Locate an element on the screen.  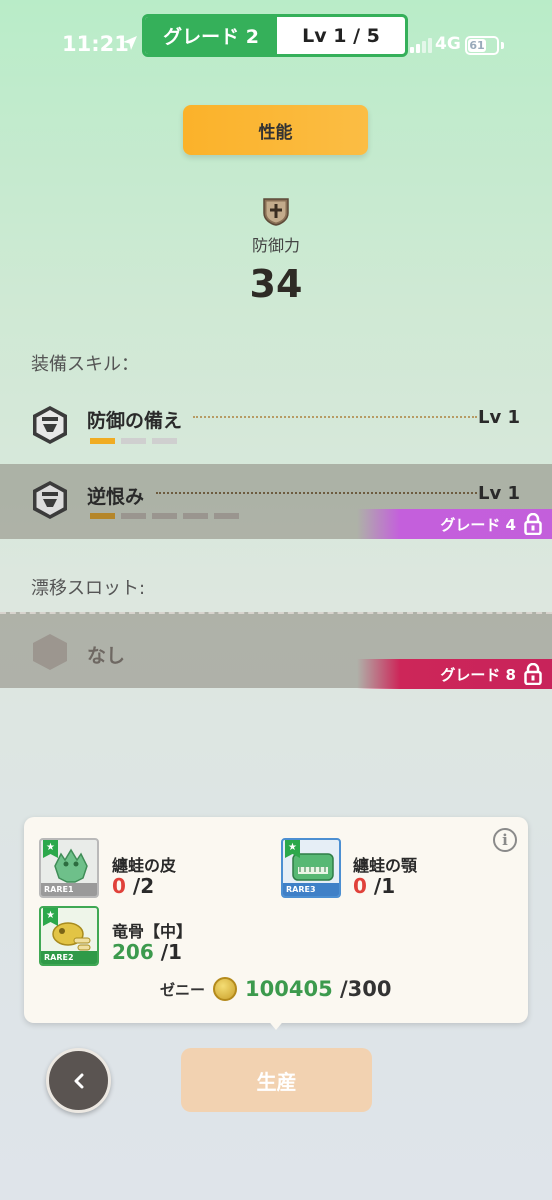
material-tile: ★ RARE3 is located at coordinates (311, 868).